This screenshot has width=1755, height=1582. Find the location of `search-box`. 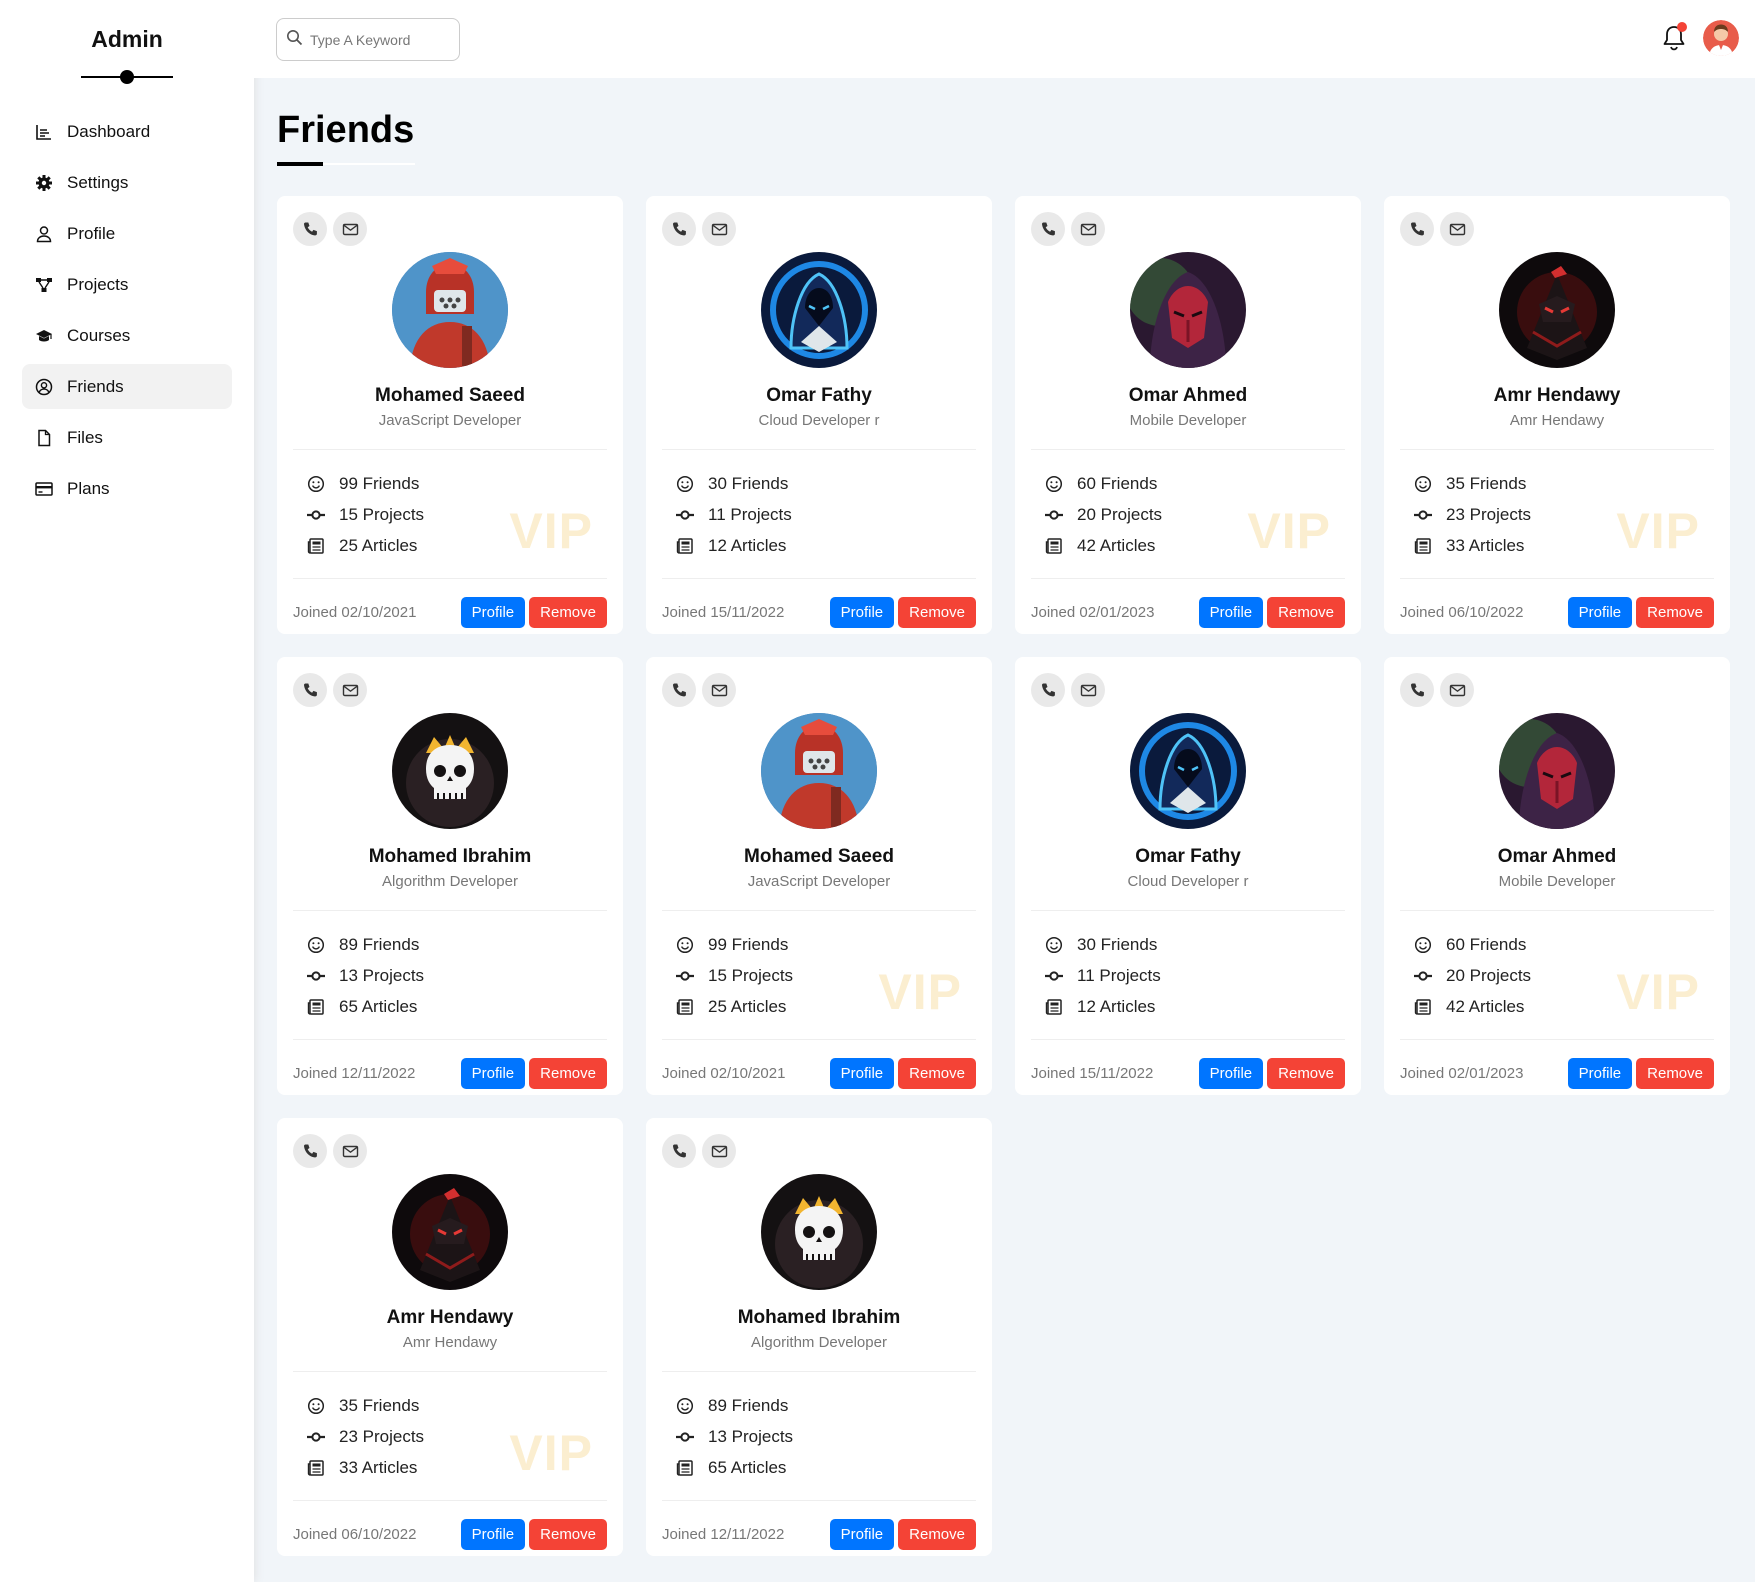

search-box is located at coordinates (368, 39).